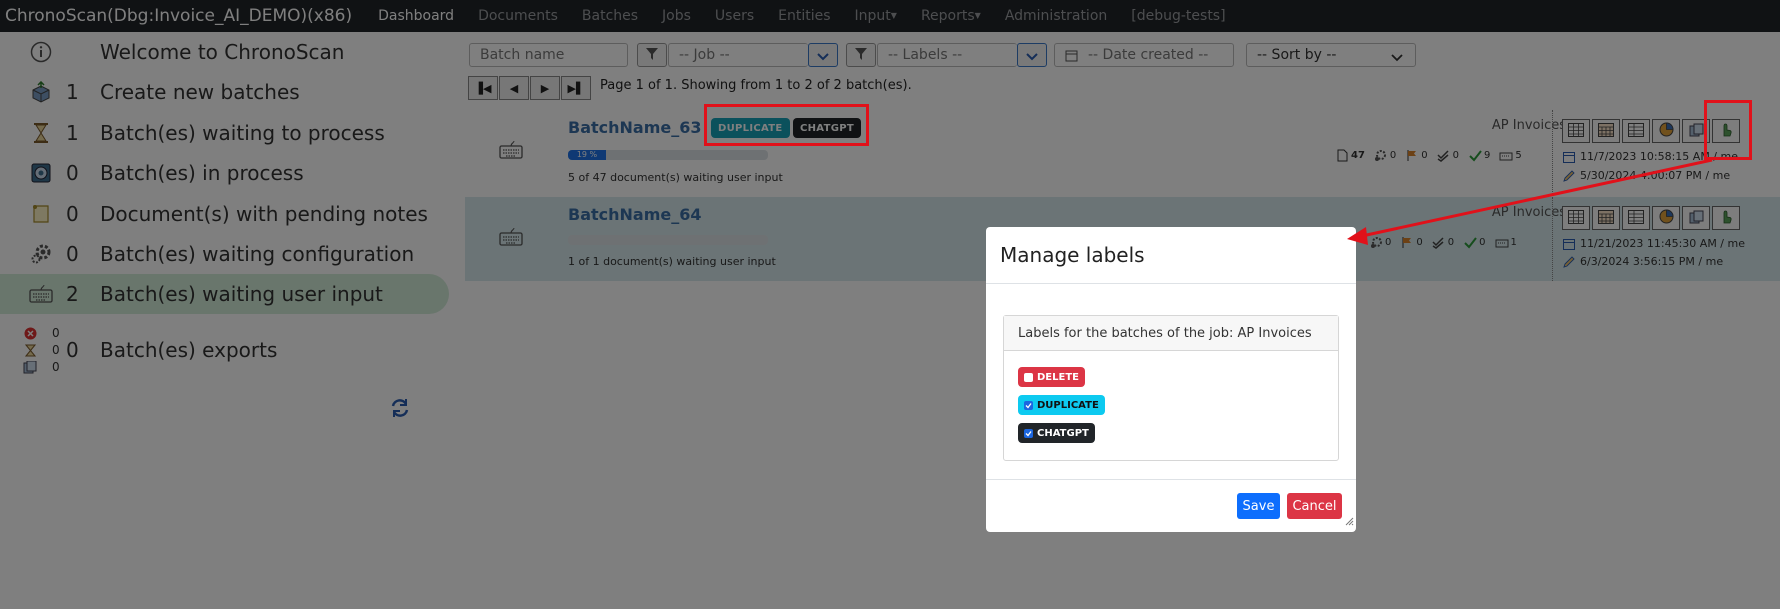  Describe the element at coordinates (1349, 520) in the screenshot. I see `resize-handle-icon` at that location.